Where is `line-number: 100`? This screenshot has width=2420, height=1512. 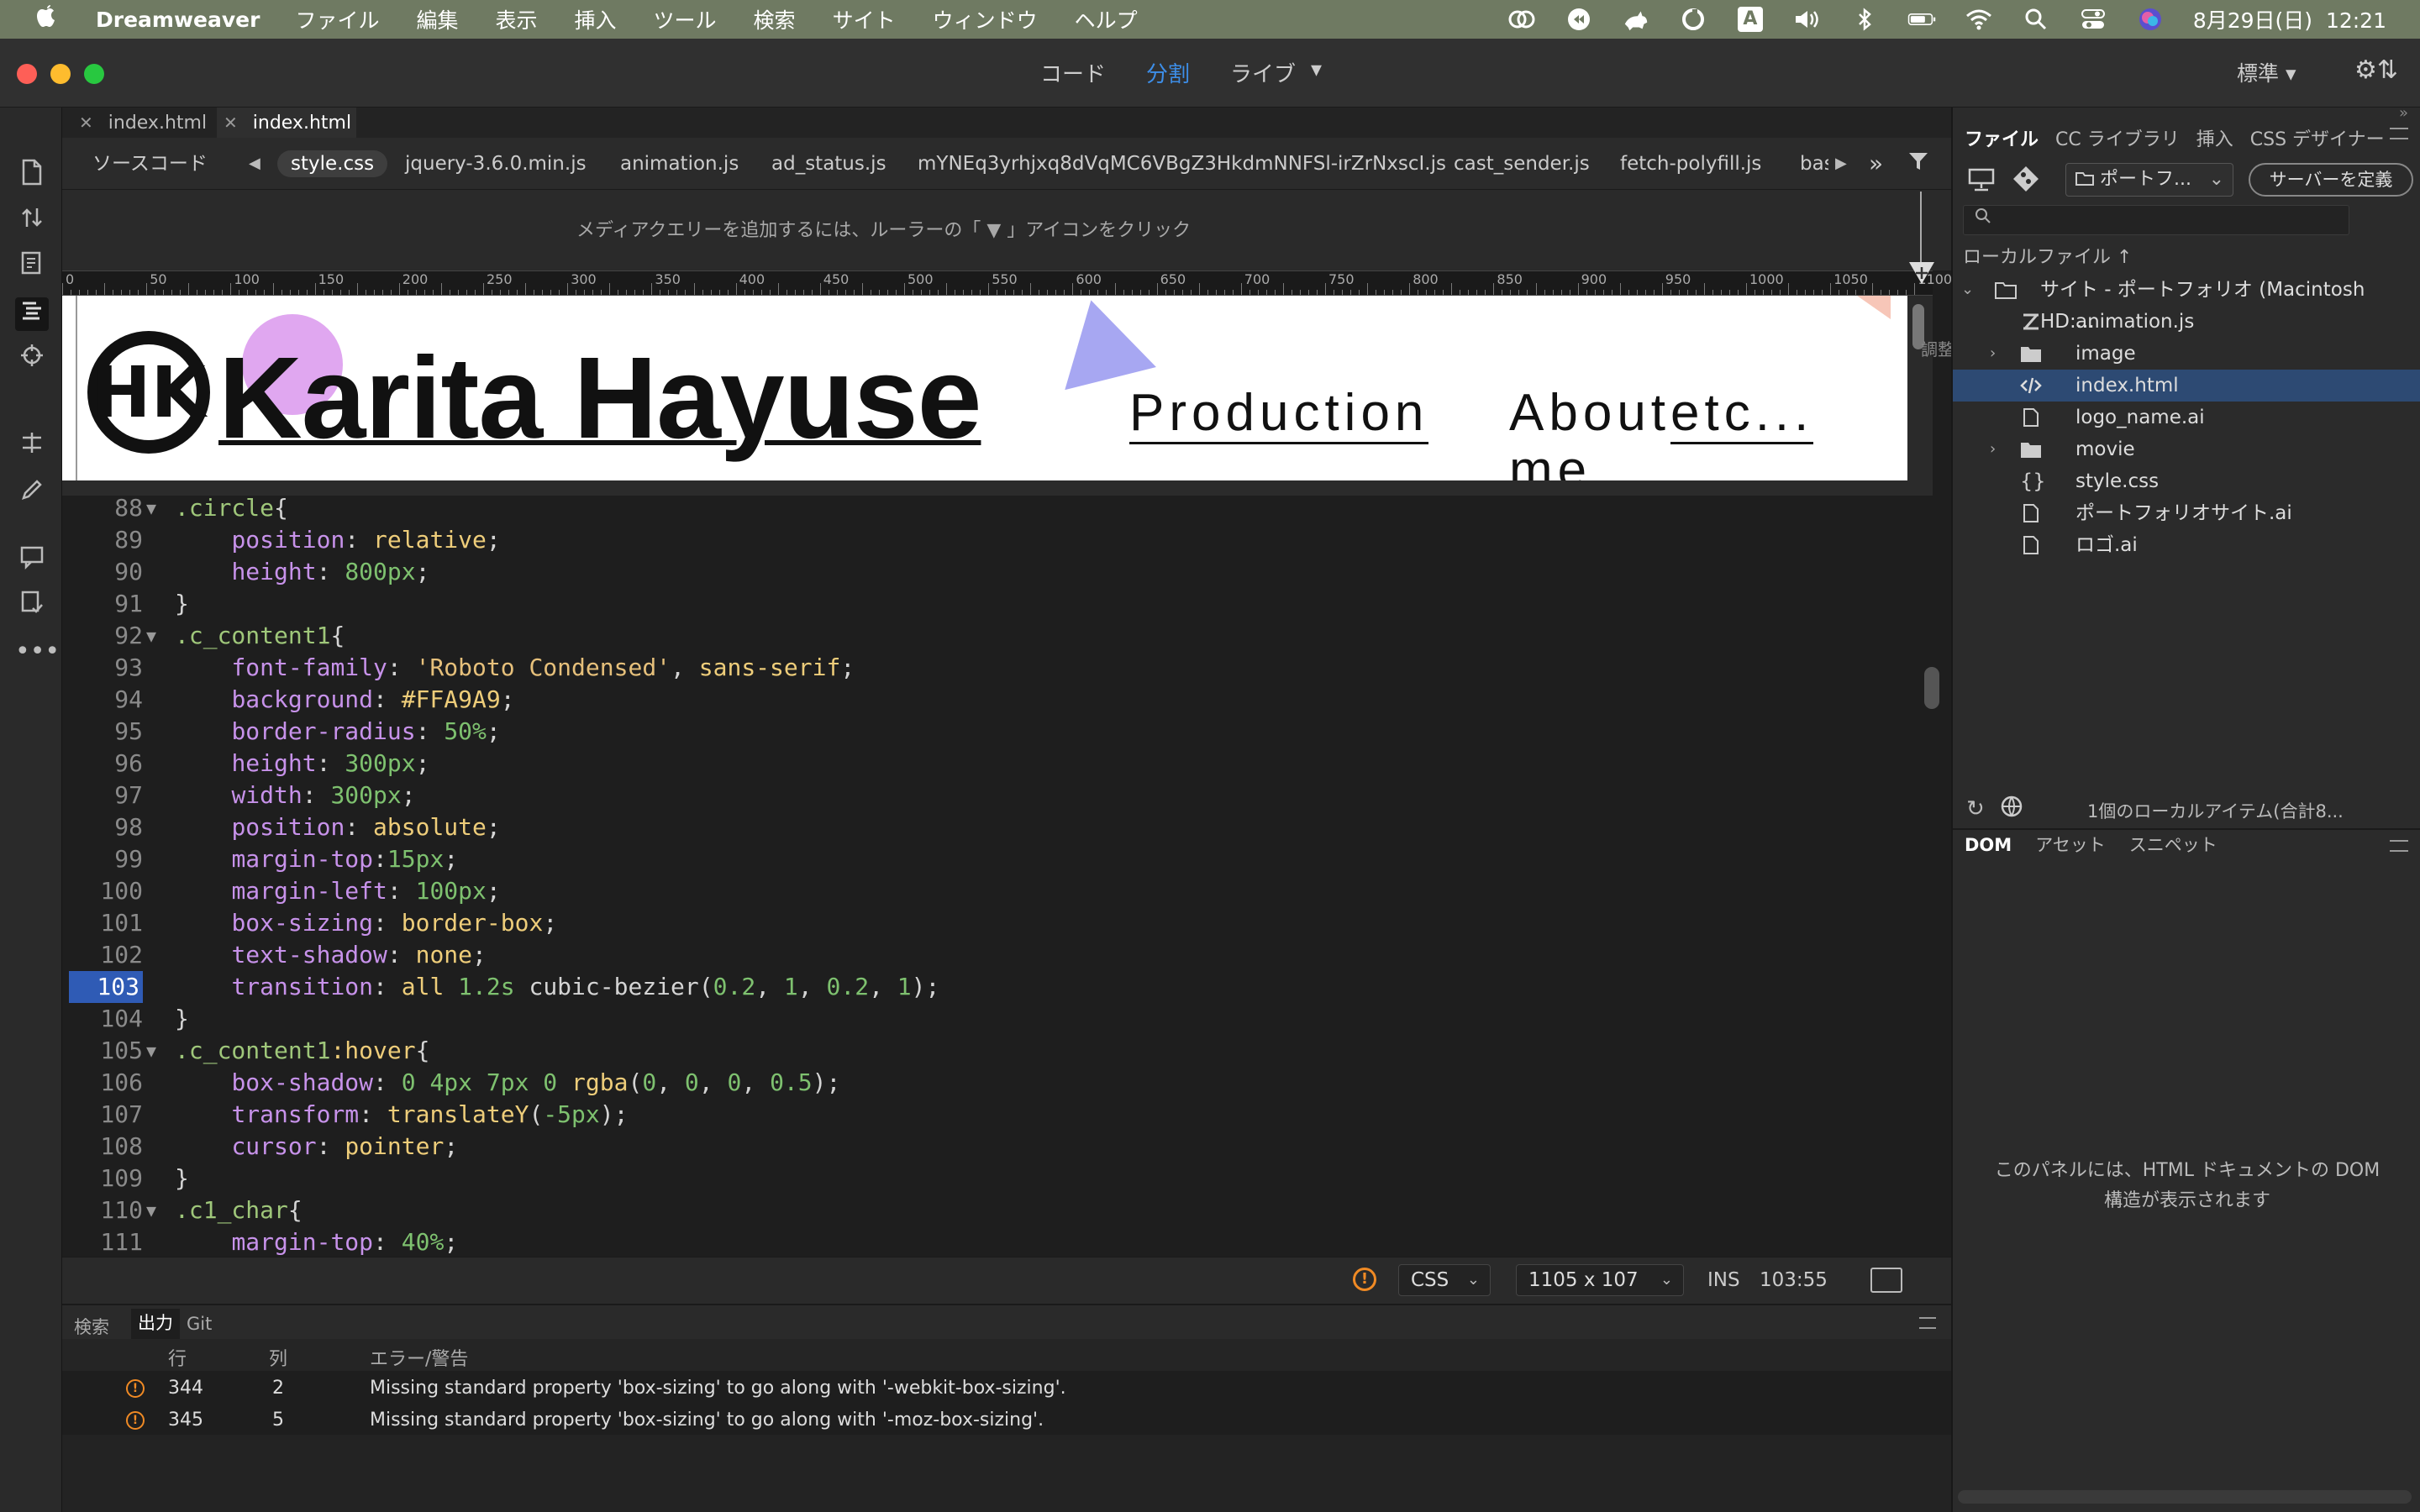
line-number: 100 is located at coordinates (106, 891).